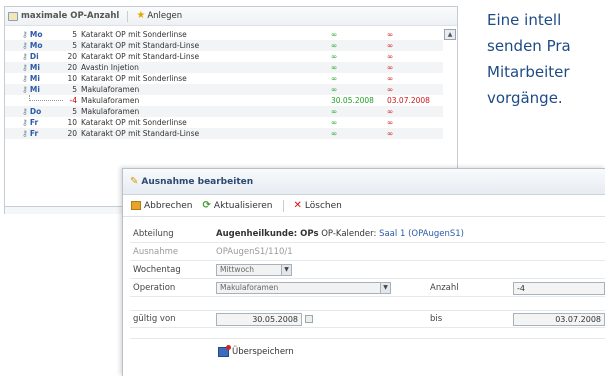 The width and height of the screenshot is (605, 376). What do you see at coordinates (206, 205) in the screenshot?
I see `refresh-icon: ⟳` at bounding box center [206, 205].